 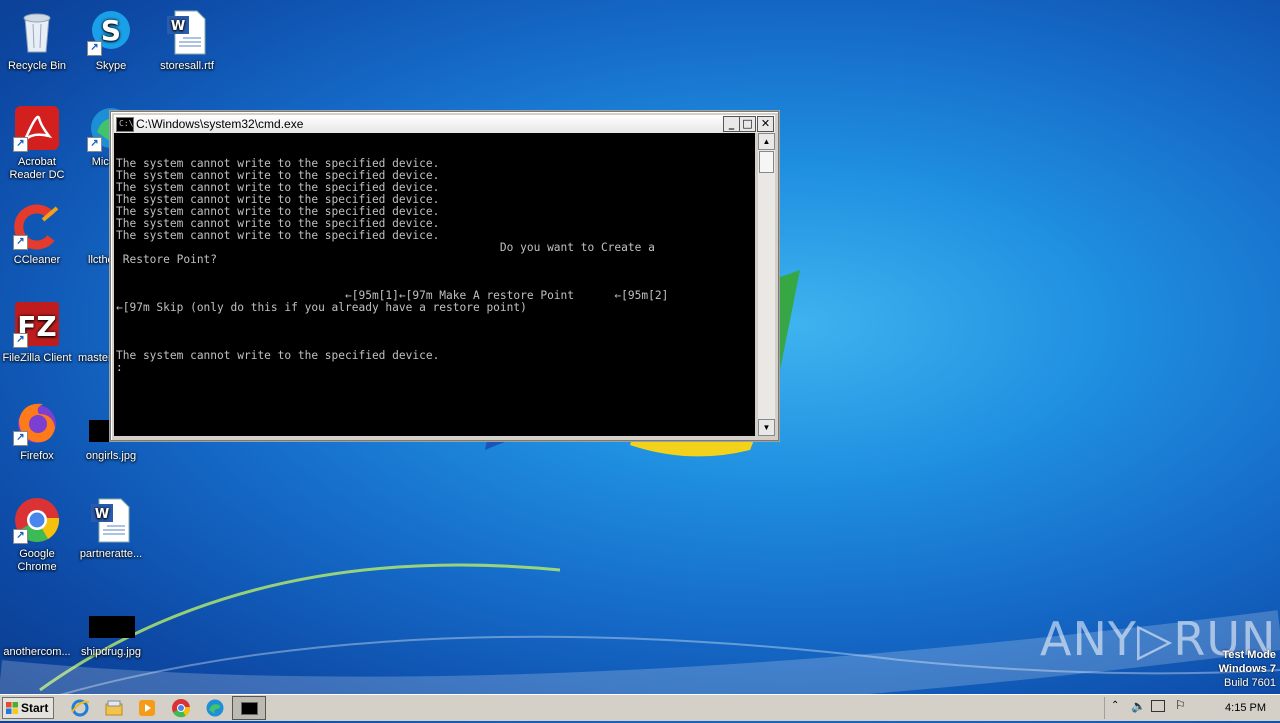 What do you see at coordinates (640, 707) in the screenshot?
I see `taskbar: Start ⌃ 🔈 ⚐ 4:15 PM` at bounding box center [640, 707].